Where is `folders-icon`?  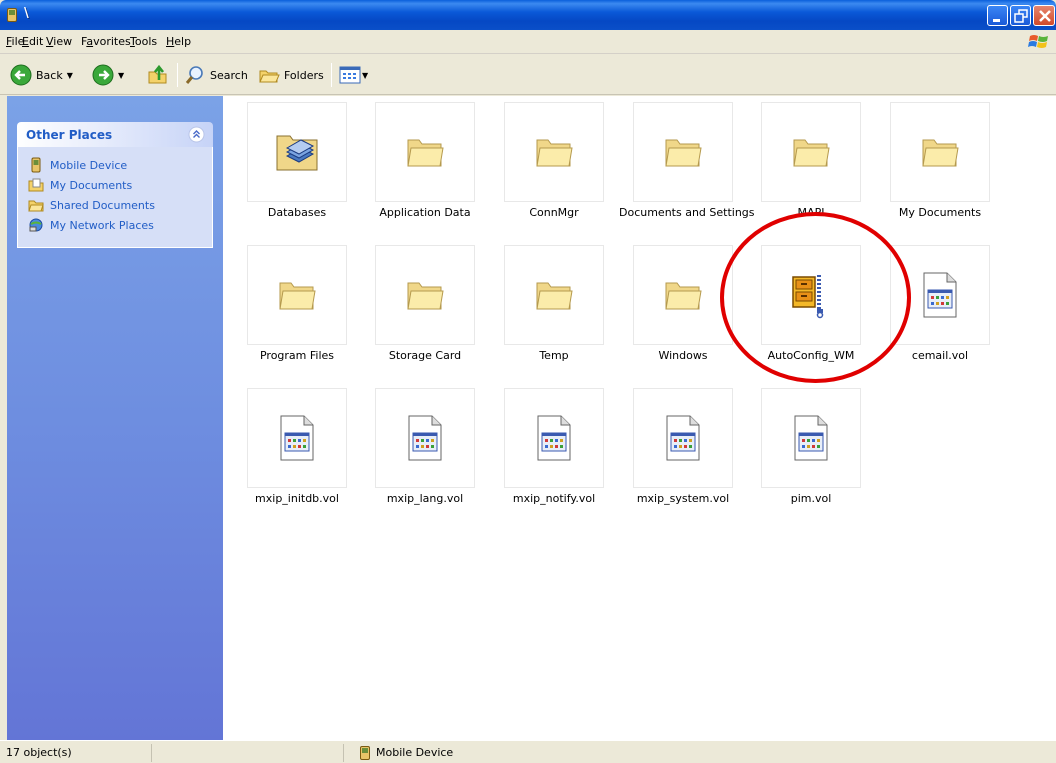 folders-icon is located at coordinates (269, 76).